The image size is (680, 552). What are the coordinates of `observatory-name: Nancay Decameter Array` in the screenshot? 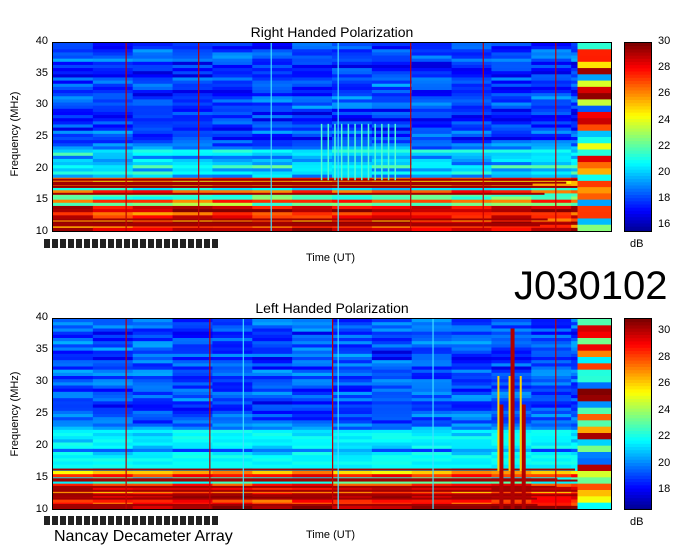 It's located at (143, 536).